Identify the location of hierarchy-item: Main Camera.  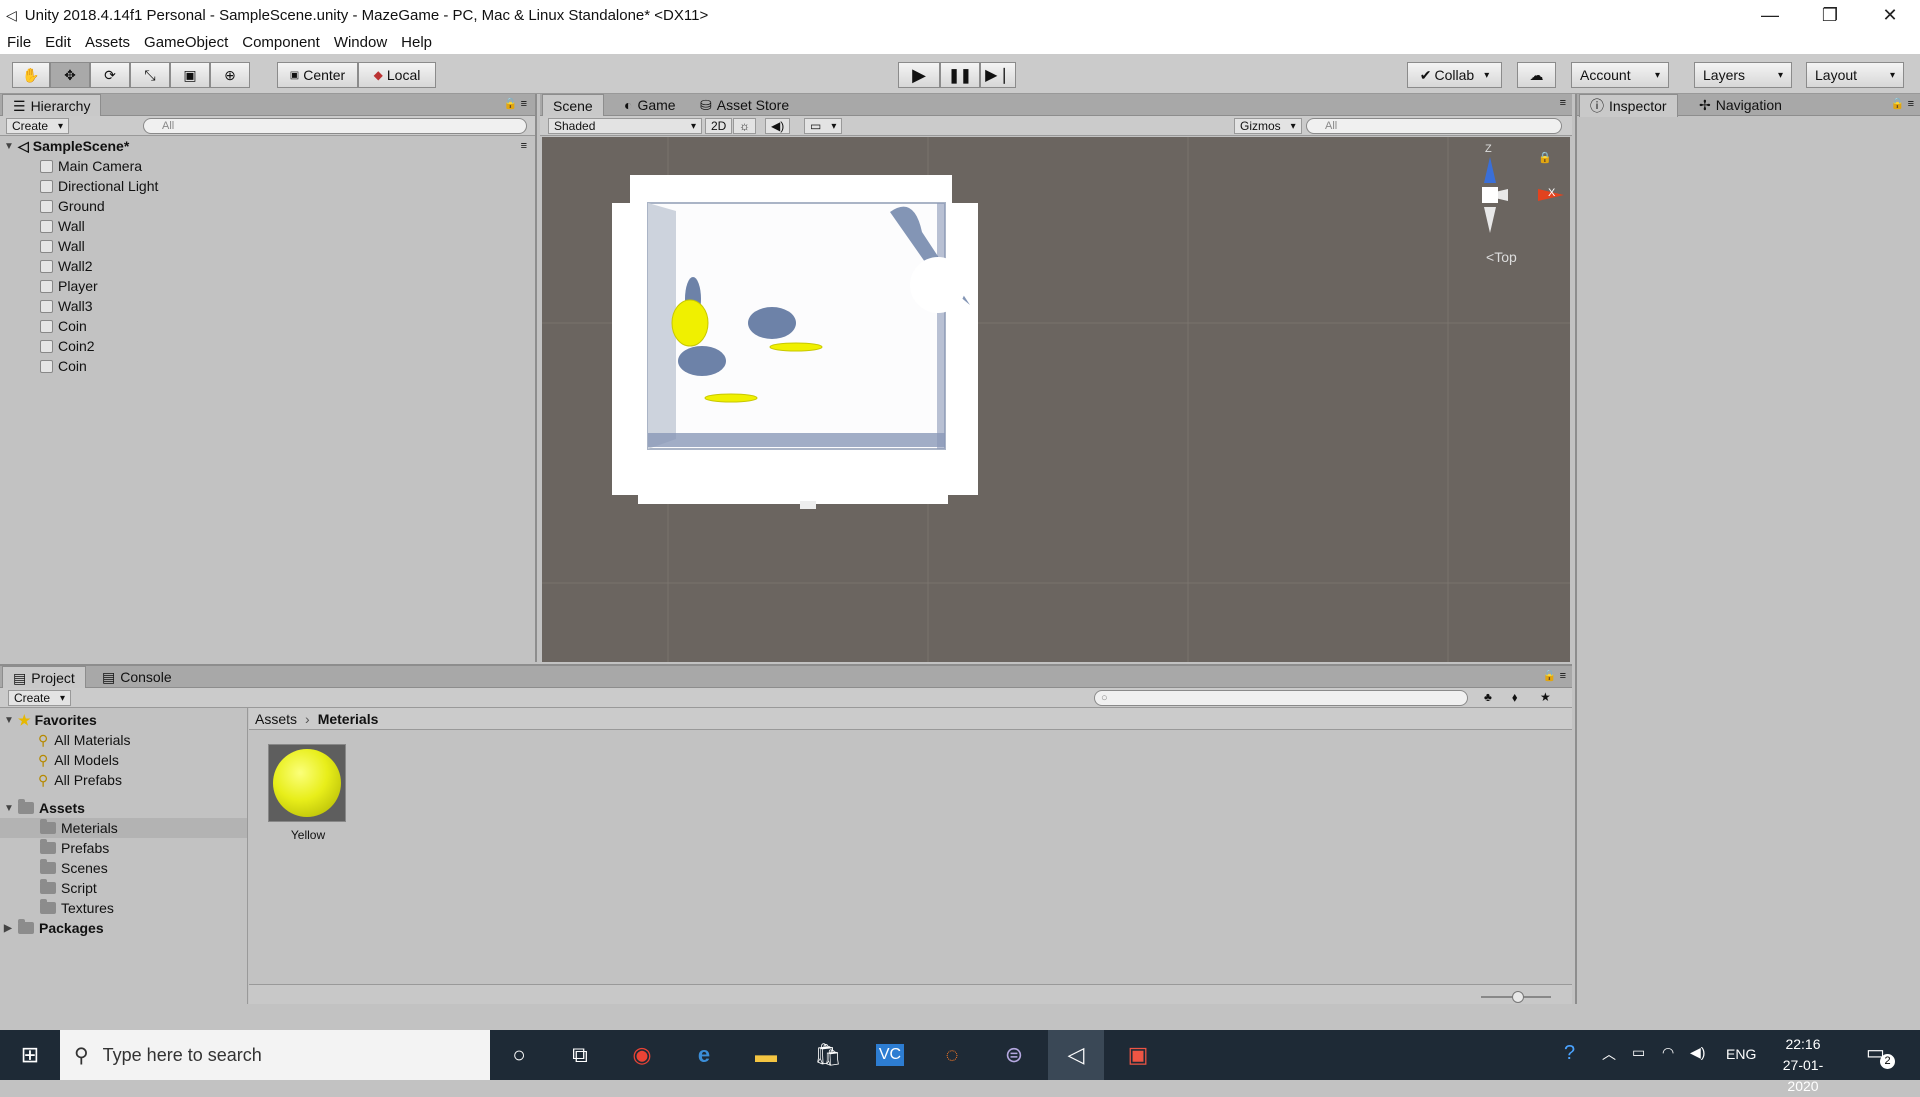
(267, 166).